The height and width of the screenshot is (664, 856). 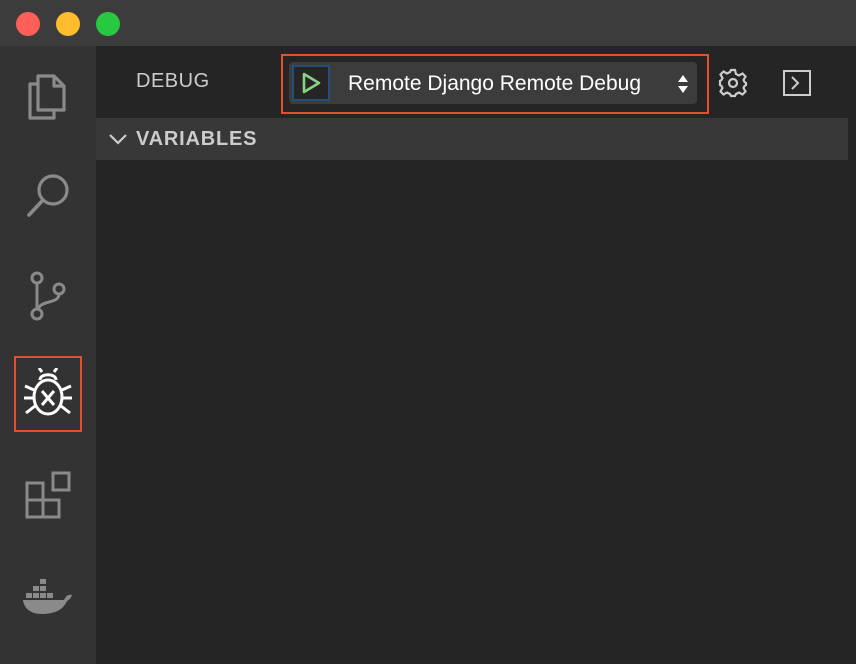 I want to click on maximize-window-button, so click(x=108, y=24).